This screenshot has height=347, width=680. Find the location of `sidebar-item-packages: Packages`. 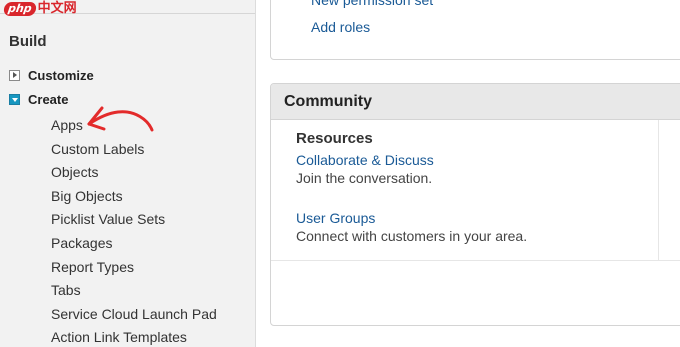

sidebar-item-packages: Packages is located at coordinates (134, 244).